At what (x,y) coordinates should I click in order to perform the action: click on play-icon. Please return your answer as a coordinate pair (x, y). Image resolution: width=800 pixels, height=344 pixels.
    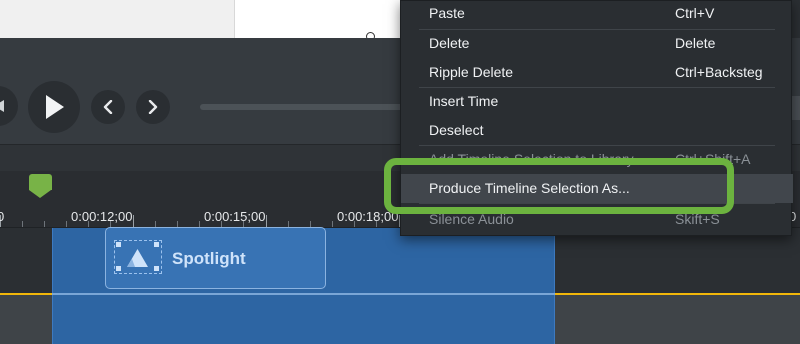
    Looking at the image, I should click on (55, 107).